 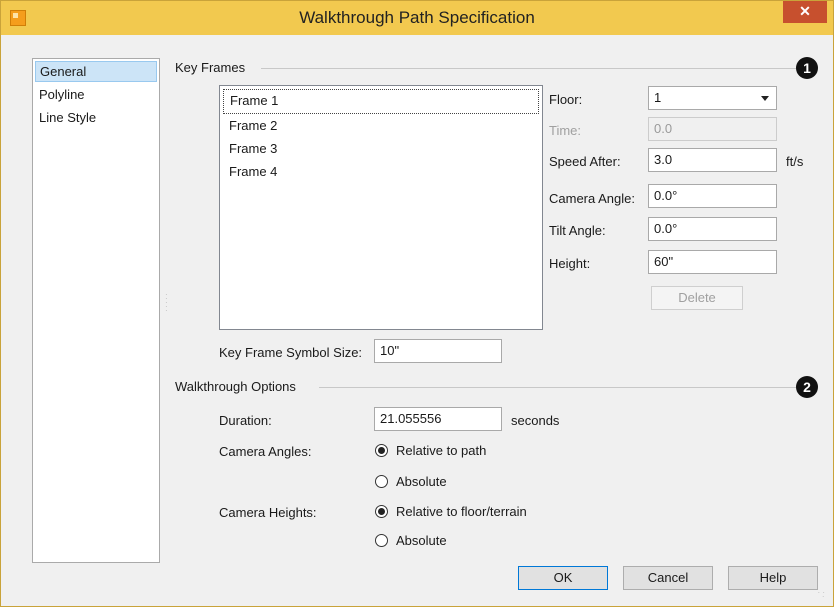 What do you see at coordinates (712, 196) in the screenshot?
I see `camera-angle-field: 0.0°` at bounding box center [712, 196].